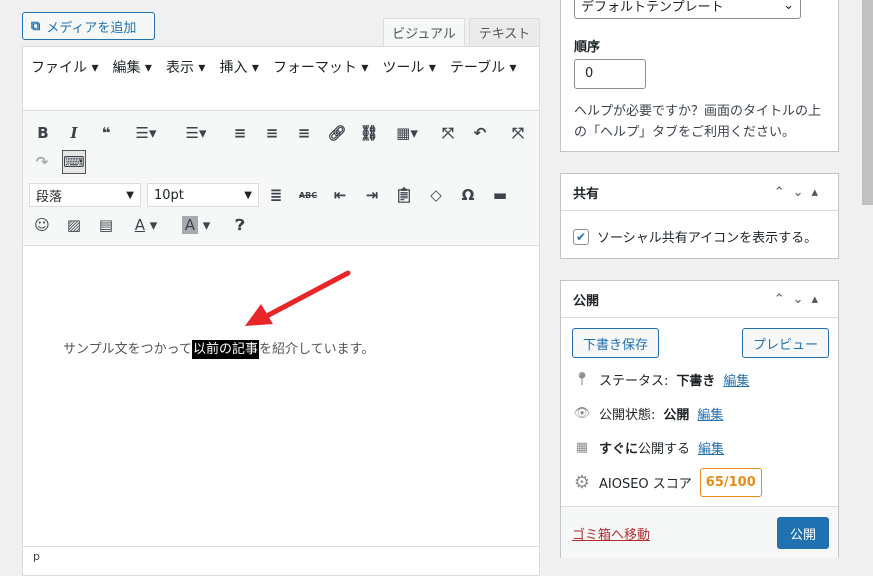  Describe the element at coordinates (582, 482) in the screenshot. I see `aioseo-gear-icon: ⚙` at that location.